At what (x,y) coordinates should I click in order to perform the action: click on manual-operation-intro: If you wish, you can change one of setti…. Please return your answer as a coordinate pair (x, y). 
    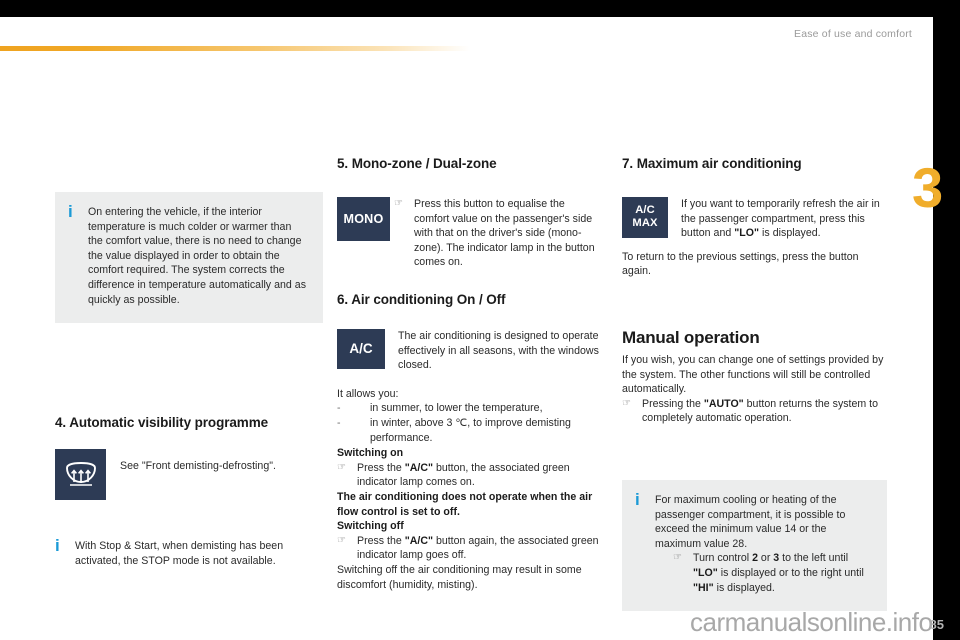
    Looking at the image, I should click on (753, 375).